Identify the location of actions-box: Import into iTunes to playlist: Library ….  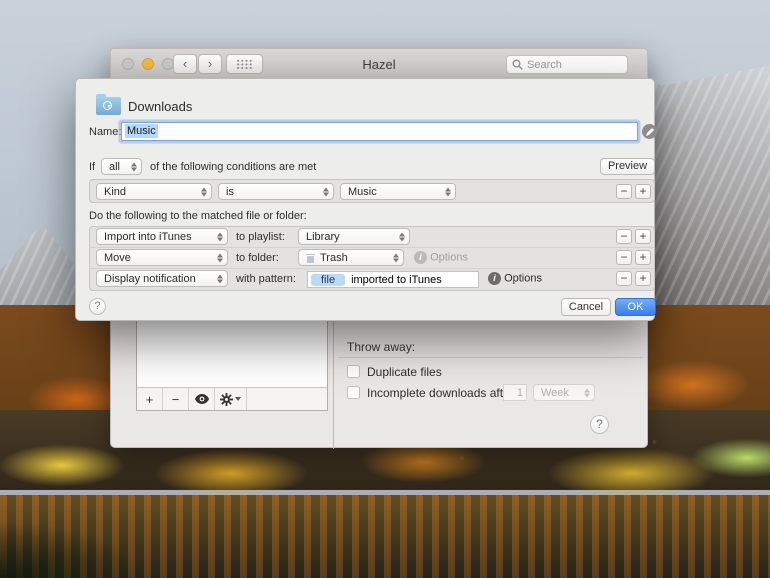
(372, 258).